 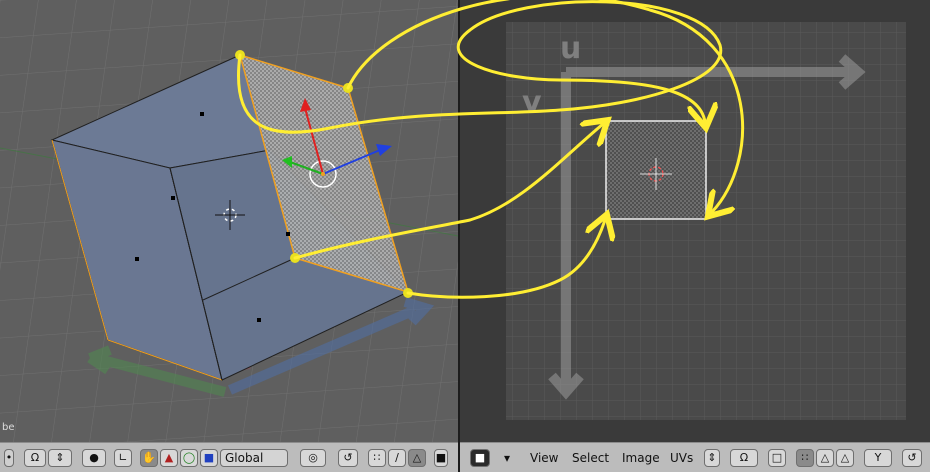 What do you see at coordinates (169, 458) in the screenshot?
I see `triangle-icon: ▲` at bounding box center [169, 458].